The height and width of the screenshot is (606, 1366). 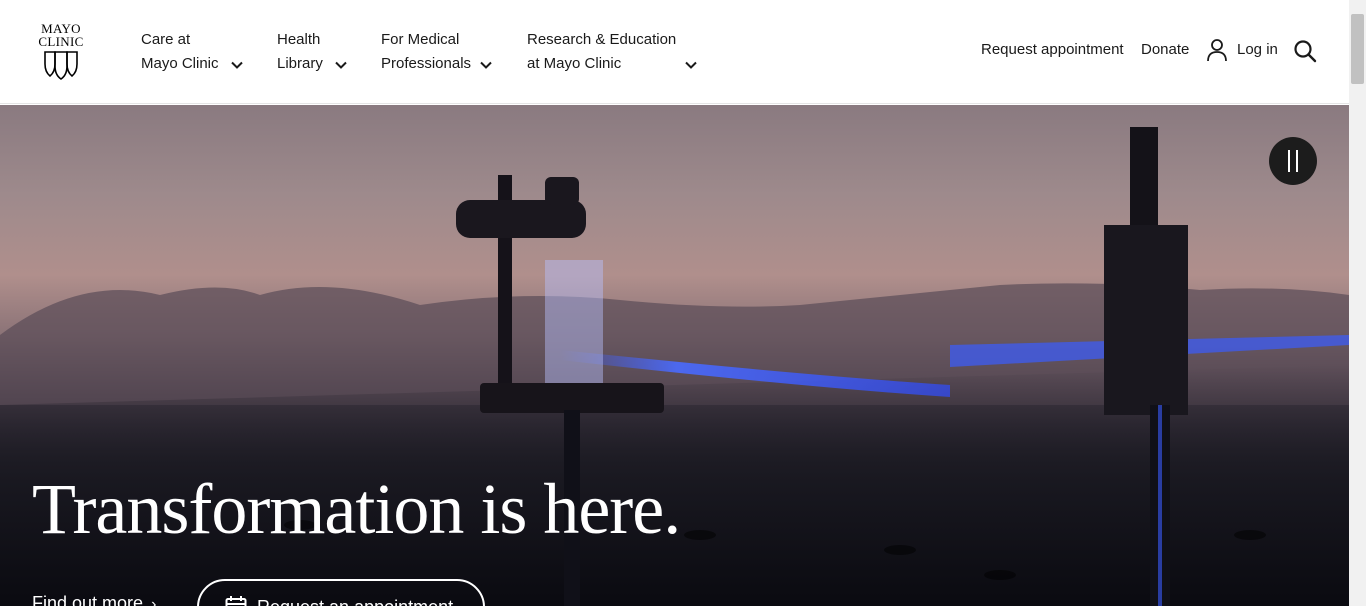 What do you see at coordinates (88, 599) in the screenshot?
I see `find-out-more-label: Find out more` at bounding box center [88, 599].